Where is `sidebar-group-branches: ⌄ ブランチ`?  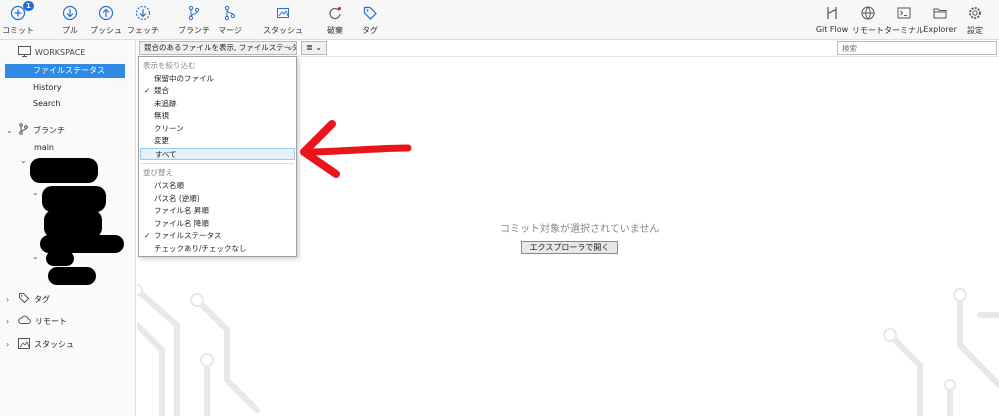
sidebar-group-branches: ⌄ ブランチ is located at coordinates (35, 130).